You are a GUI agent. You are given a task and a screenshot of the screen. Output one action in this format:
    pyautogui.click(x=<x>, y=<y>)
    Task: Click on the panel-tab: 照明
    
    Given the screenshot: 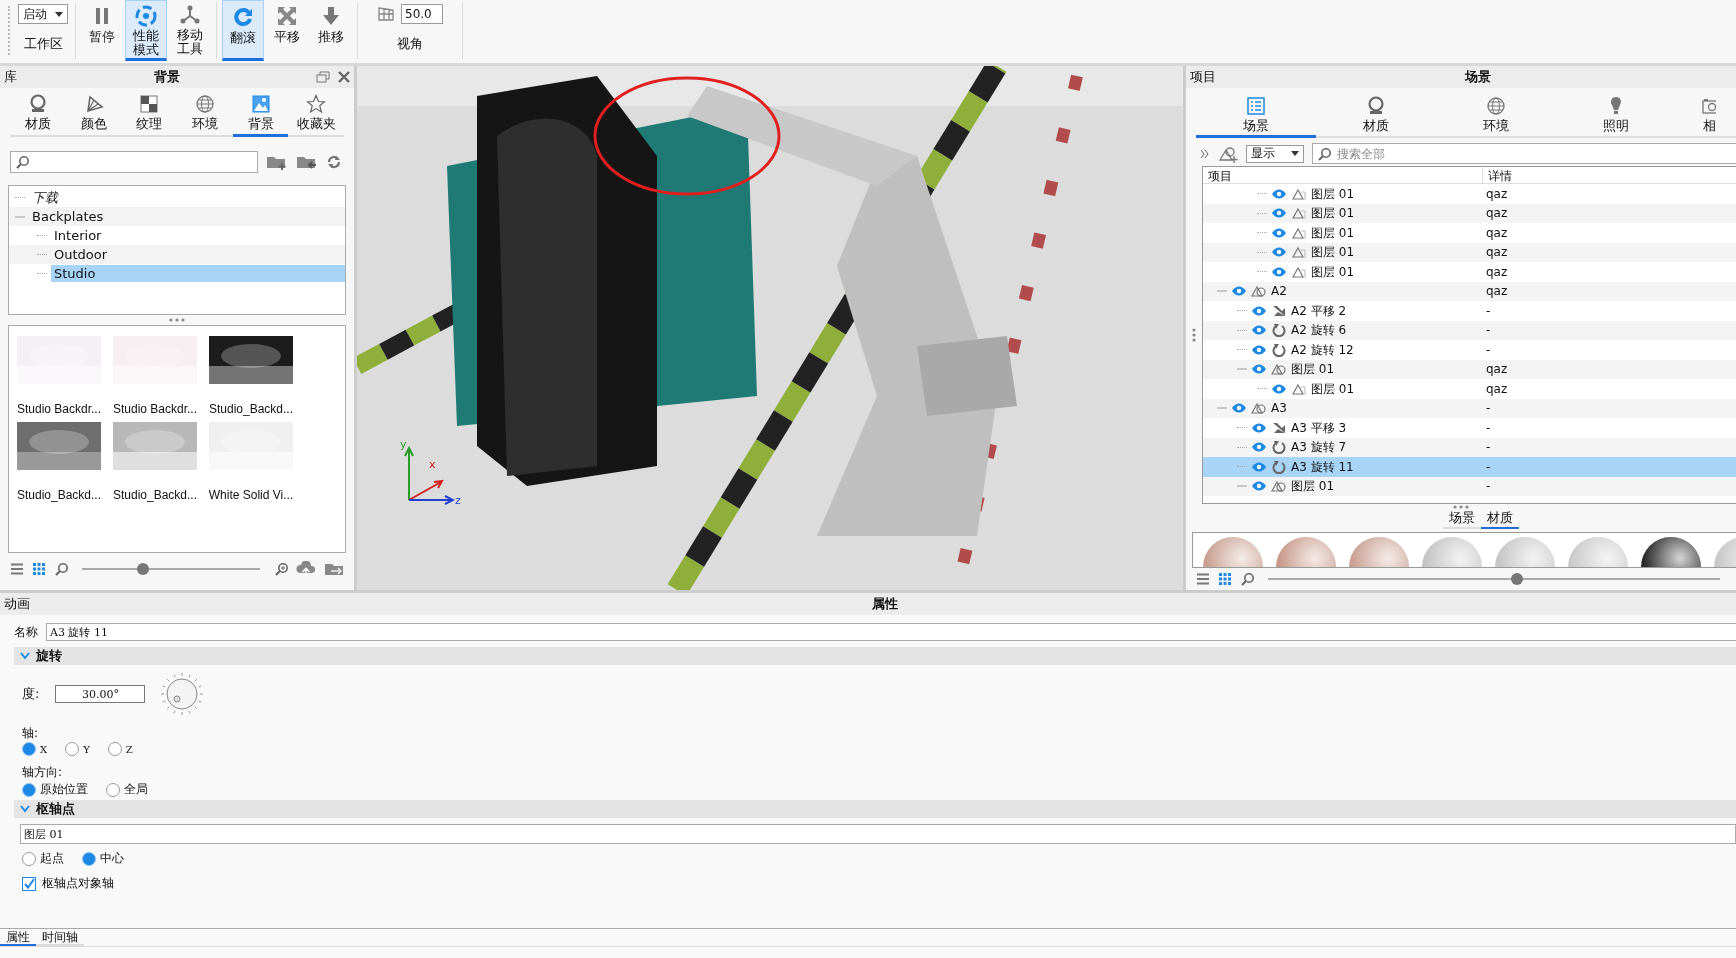 What is the action you would take?
    pyautogui.click(x=1616, y=116)
    